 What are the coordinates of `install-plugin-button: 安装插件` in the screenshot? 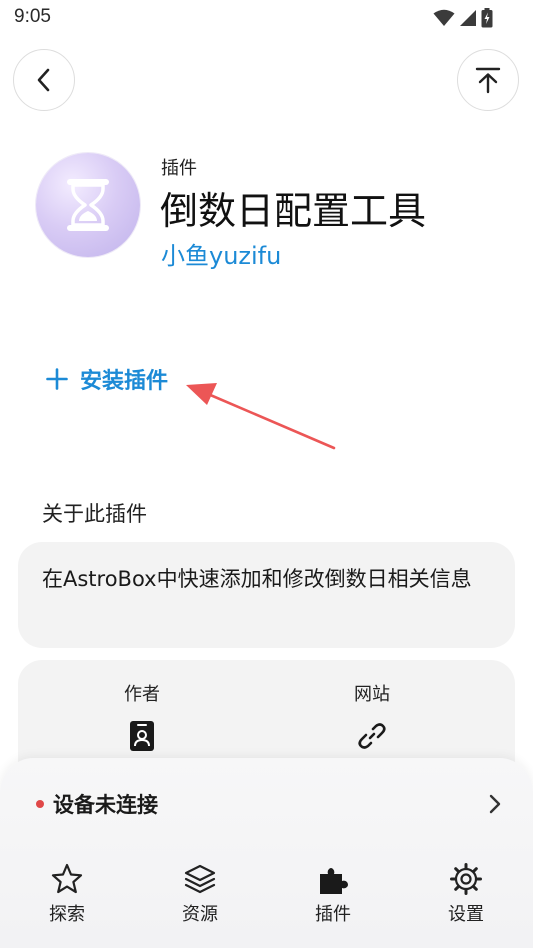 It's located at (107, 379).